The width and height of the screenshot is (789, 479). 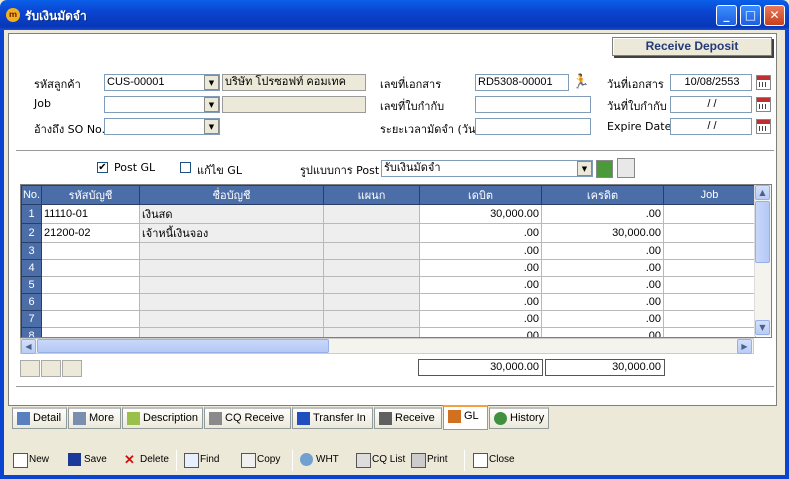 I want to click on table-row: 6 .00.00, so click(x=388, y=302).